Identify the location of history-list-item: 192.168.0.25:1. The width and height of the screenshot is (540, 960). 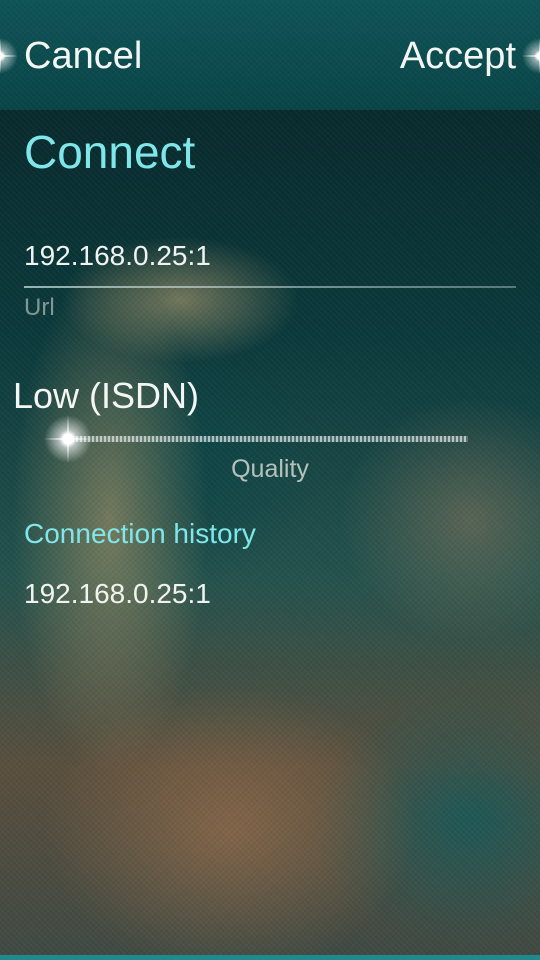
(270, 598).